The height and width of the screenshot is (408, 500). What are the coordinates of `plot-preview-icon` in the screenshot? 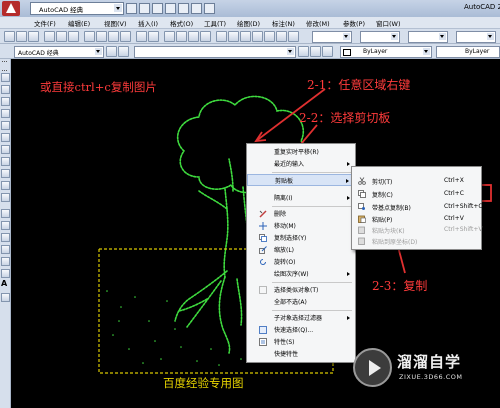 It's located at (61, 36).